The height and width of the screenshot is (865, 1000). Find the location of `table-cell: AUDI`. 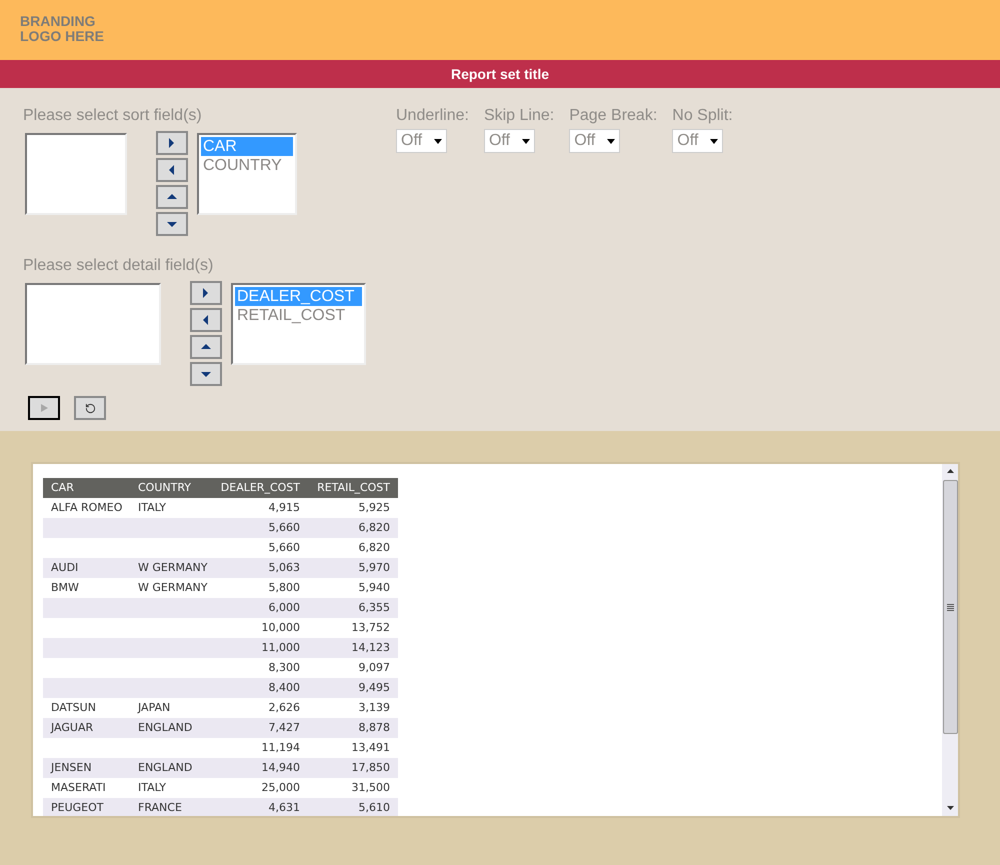

table-cell: AUDI is located at coordinates (86, 568).